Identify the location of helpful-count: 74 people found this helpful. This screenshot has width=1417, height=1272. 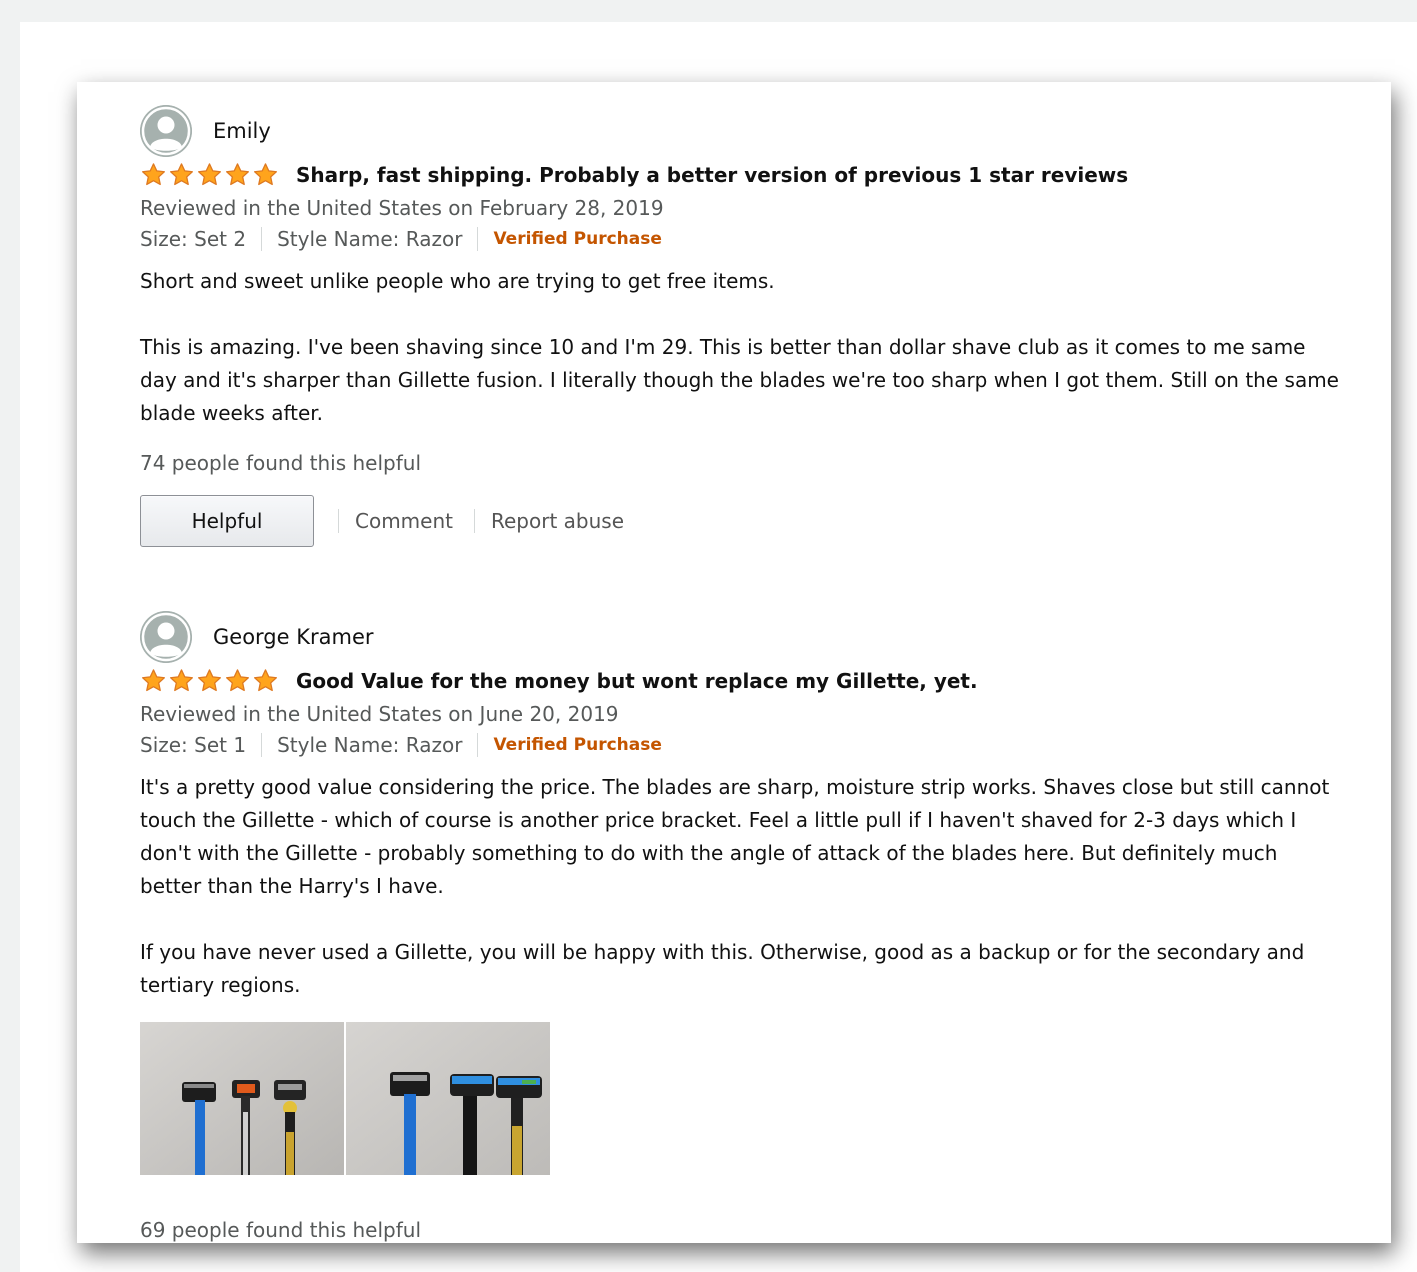
(280, 463).